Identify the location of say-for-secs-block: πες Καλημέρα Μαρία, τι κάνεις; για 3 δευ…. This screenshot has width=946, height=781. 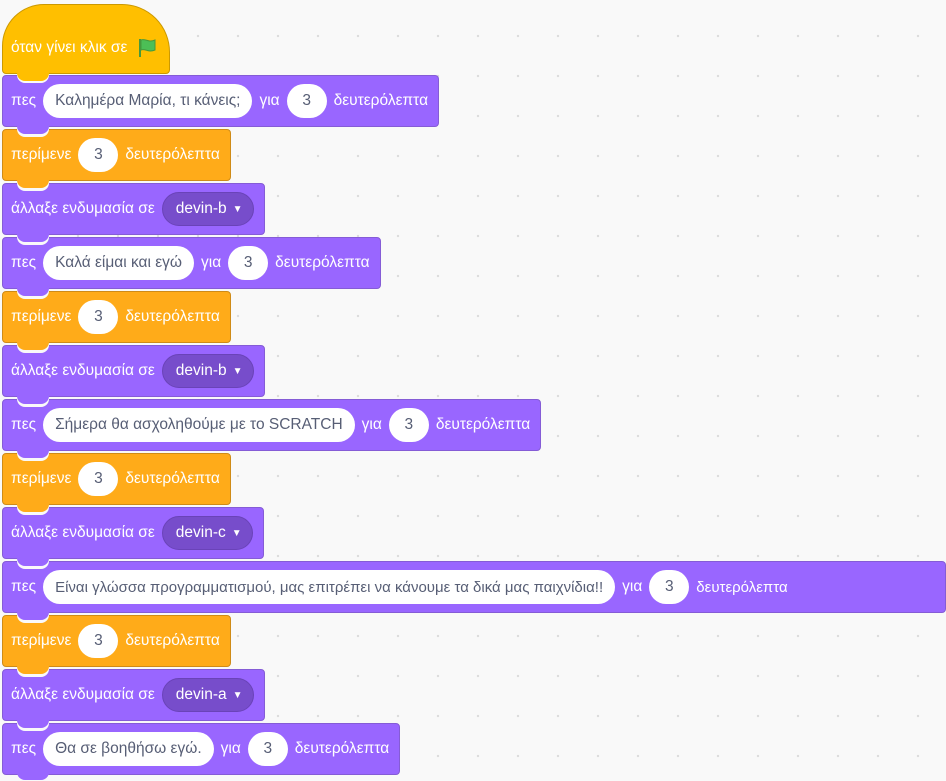
(221, 104).